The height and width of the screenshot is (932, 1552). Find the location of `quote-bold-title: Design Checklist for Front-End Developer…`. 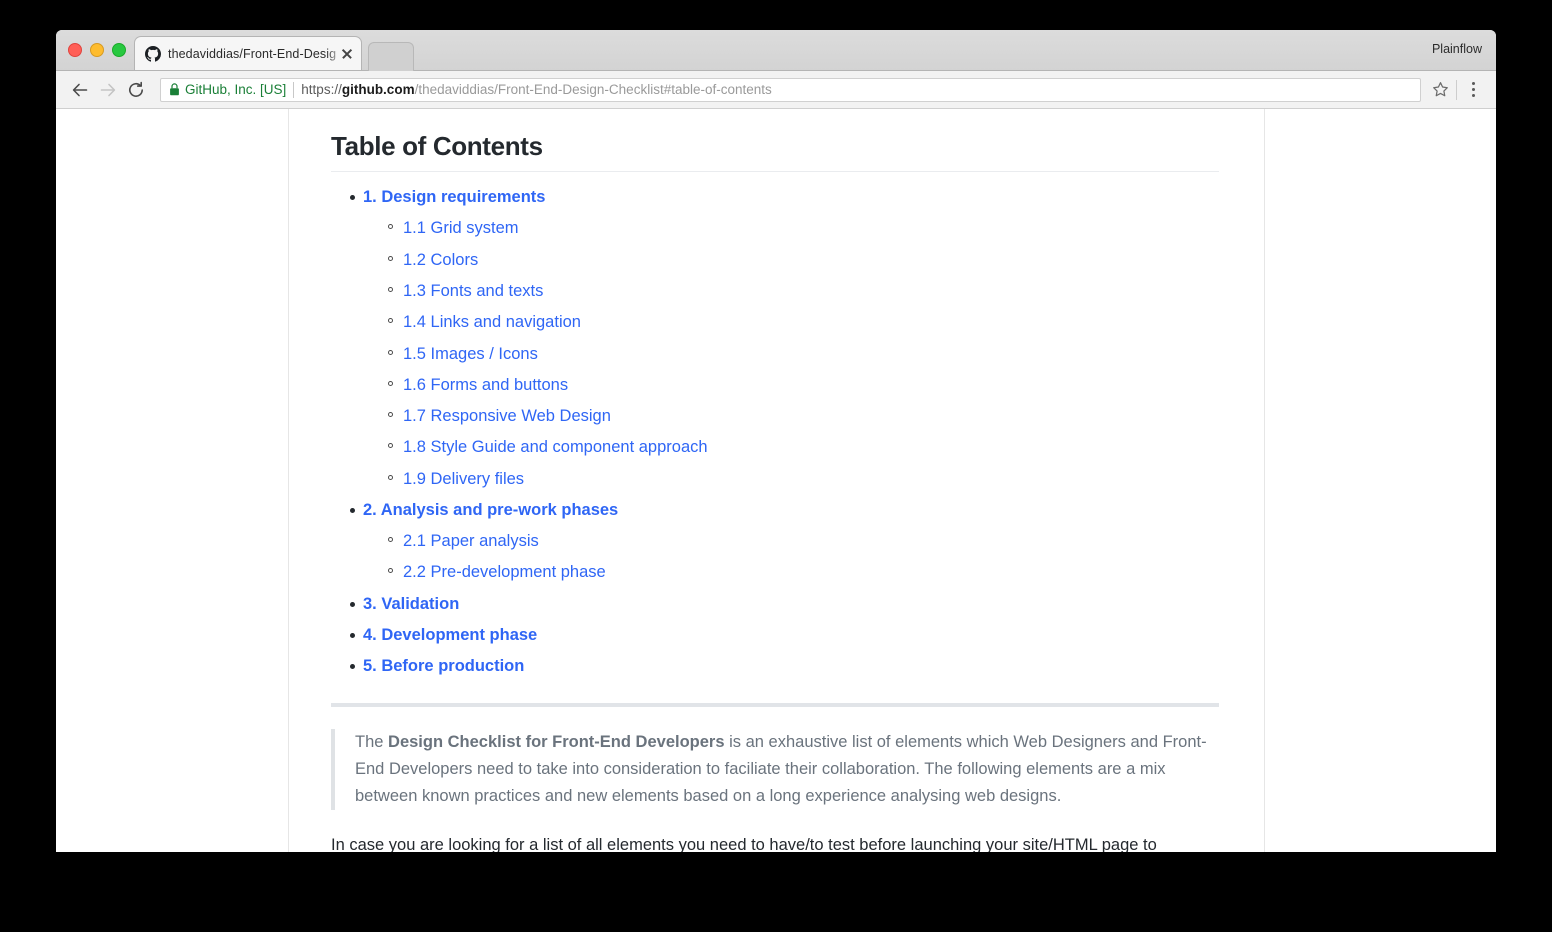

quote-bold-title: Design Checklist for Front-End Developer… is located at coordinates (556, 742).